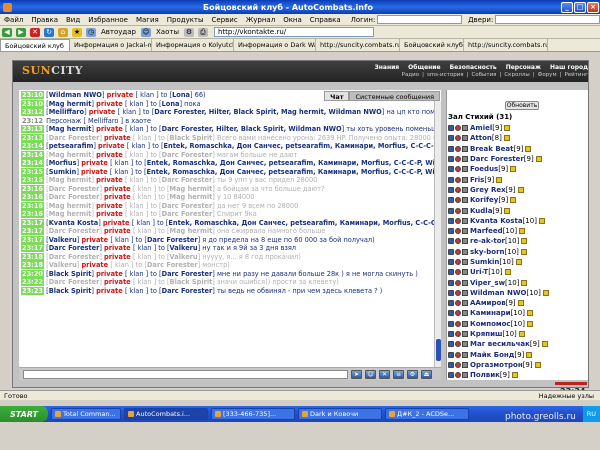 This screenshot has height=450, width=600. What do you see at coordinates (325, 20) in the screenshot?
I see `menu-help: Справка` at bounding box center [325, 20].